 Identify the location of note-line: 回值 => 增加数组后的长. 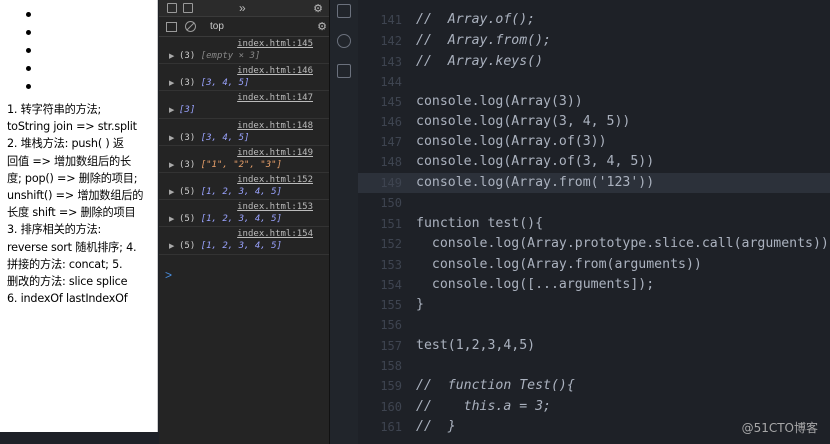
(69, 161).